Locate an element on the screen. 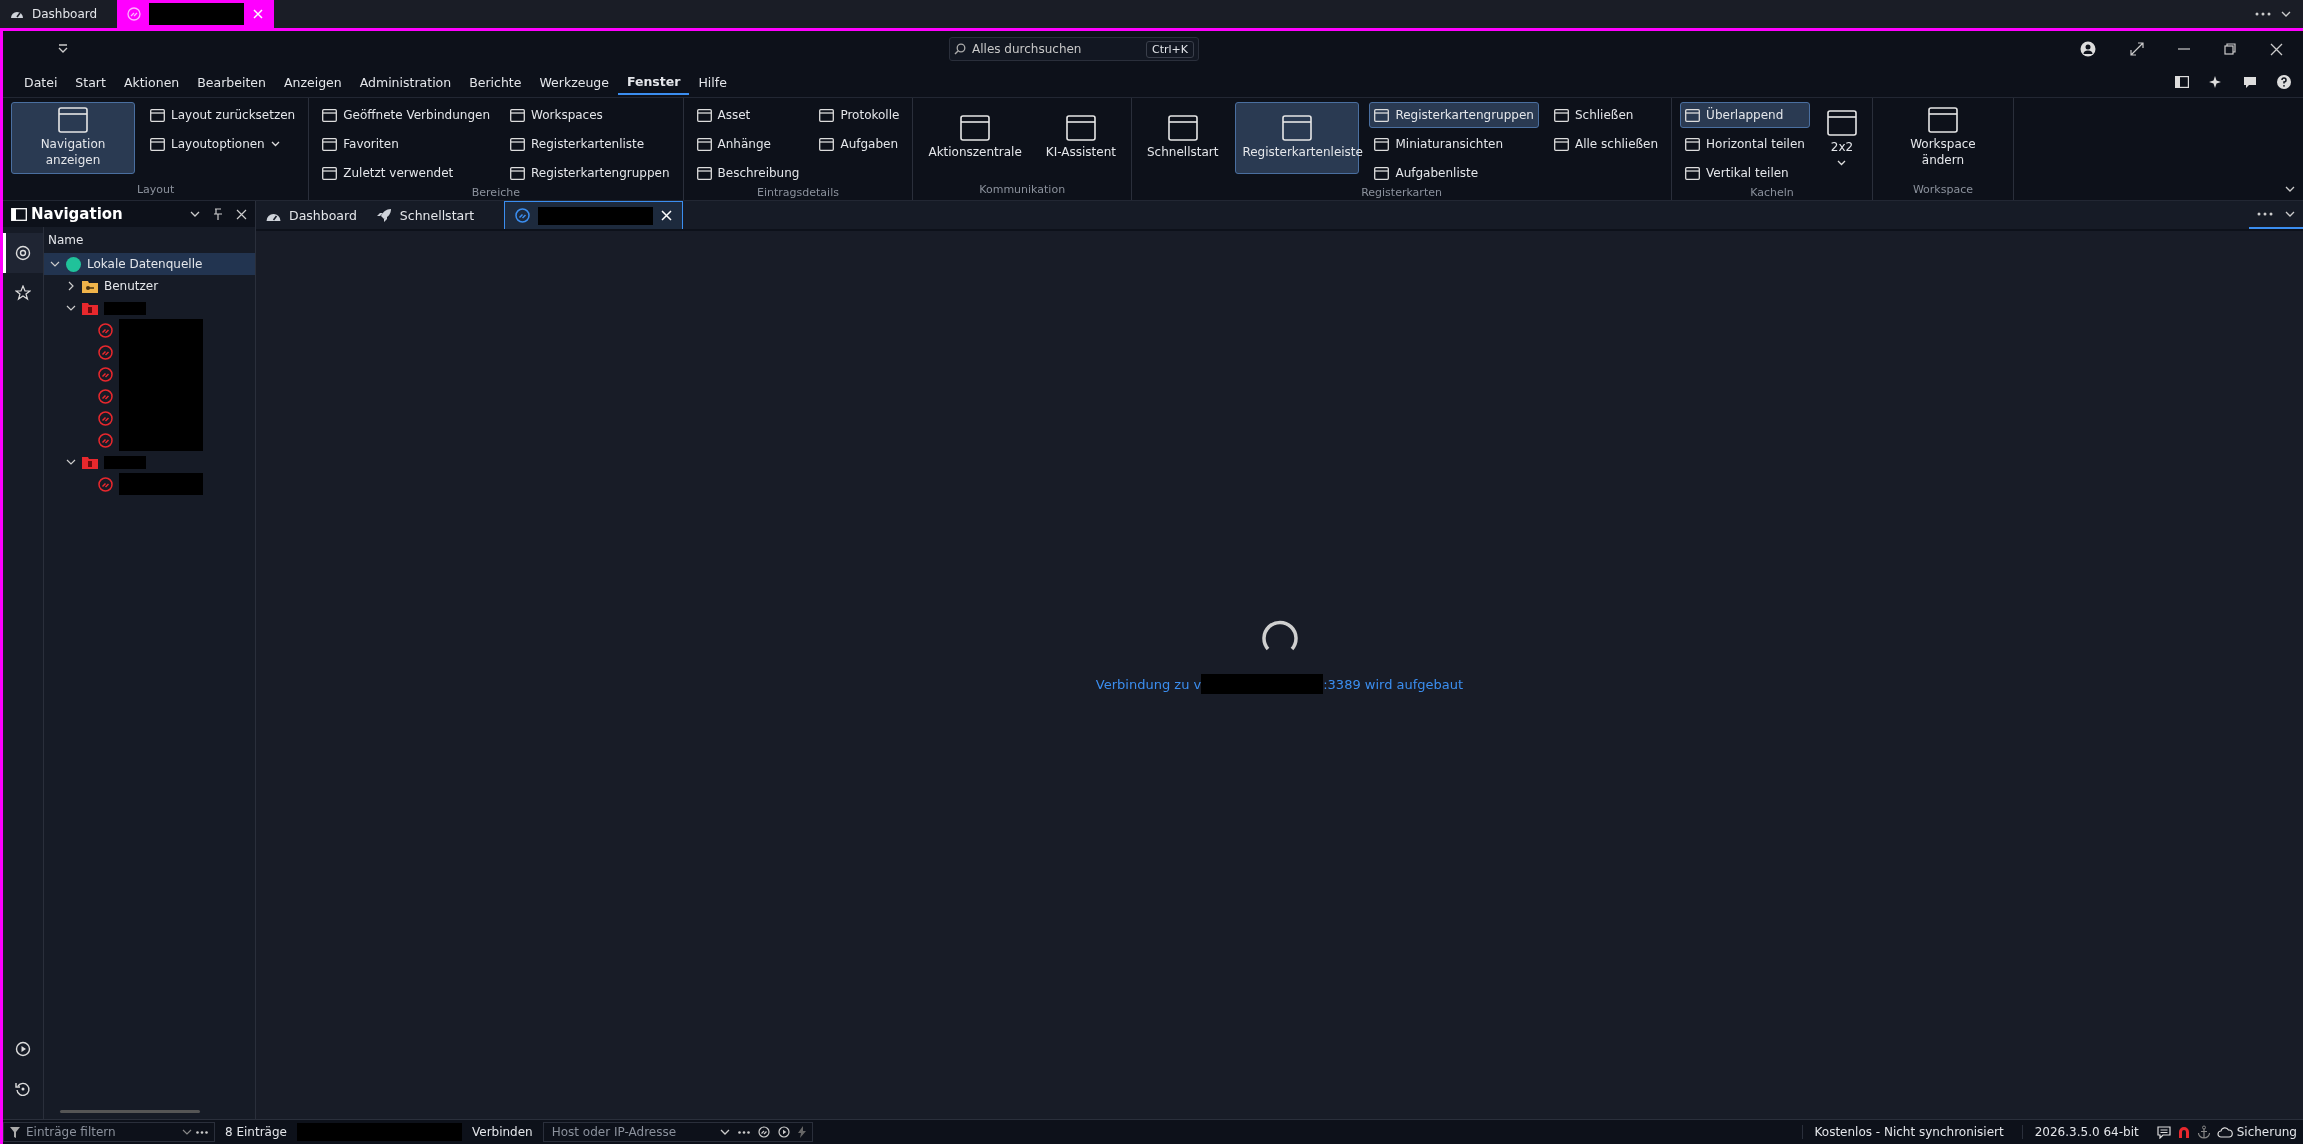 Image resolution: width=2303 pixels, height=1144 pixels. ribbon-button: Registerkartenliste is located at coordinates (590, 144).